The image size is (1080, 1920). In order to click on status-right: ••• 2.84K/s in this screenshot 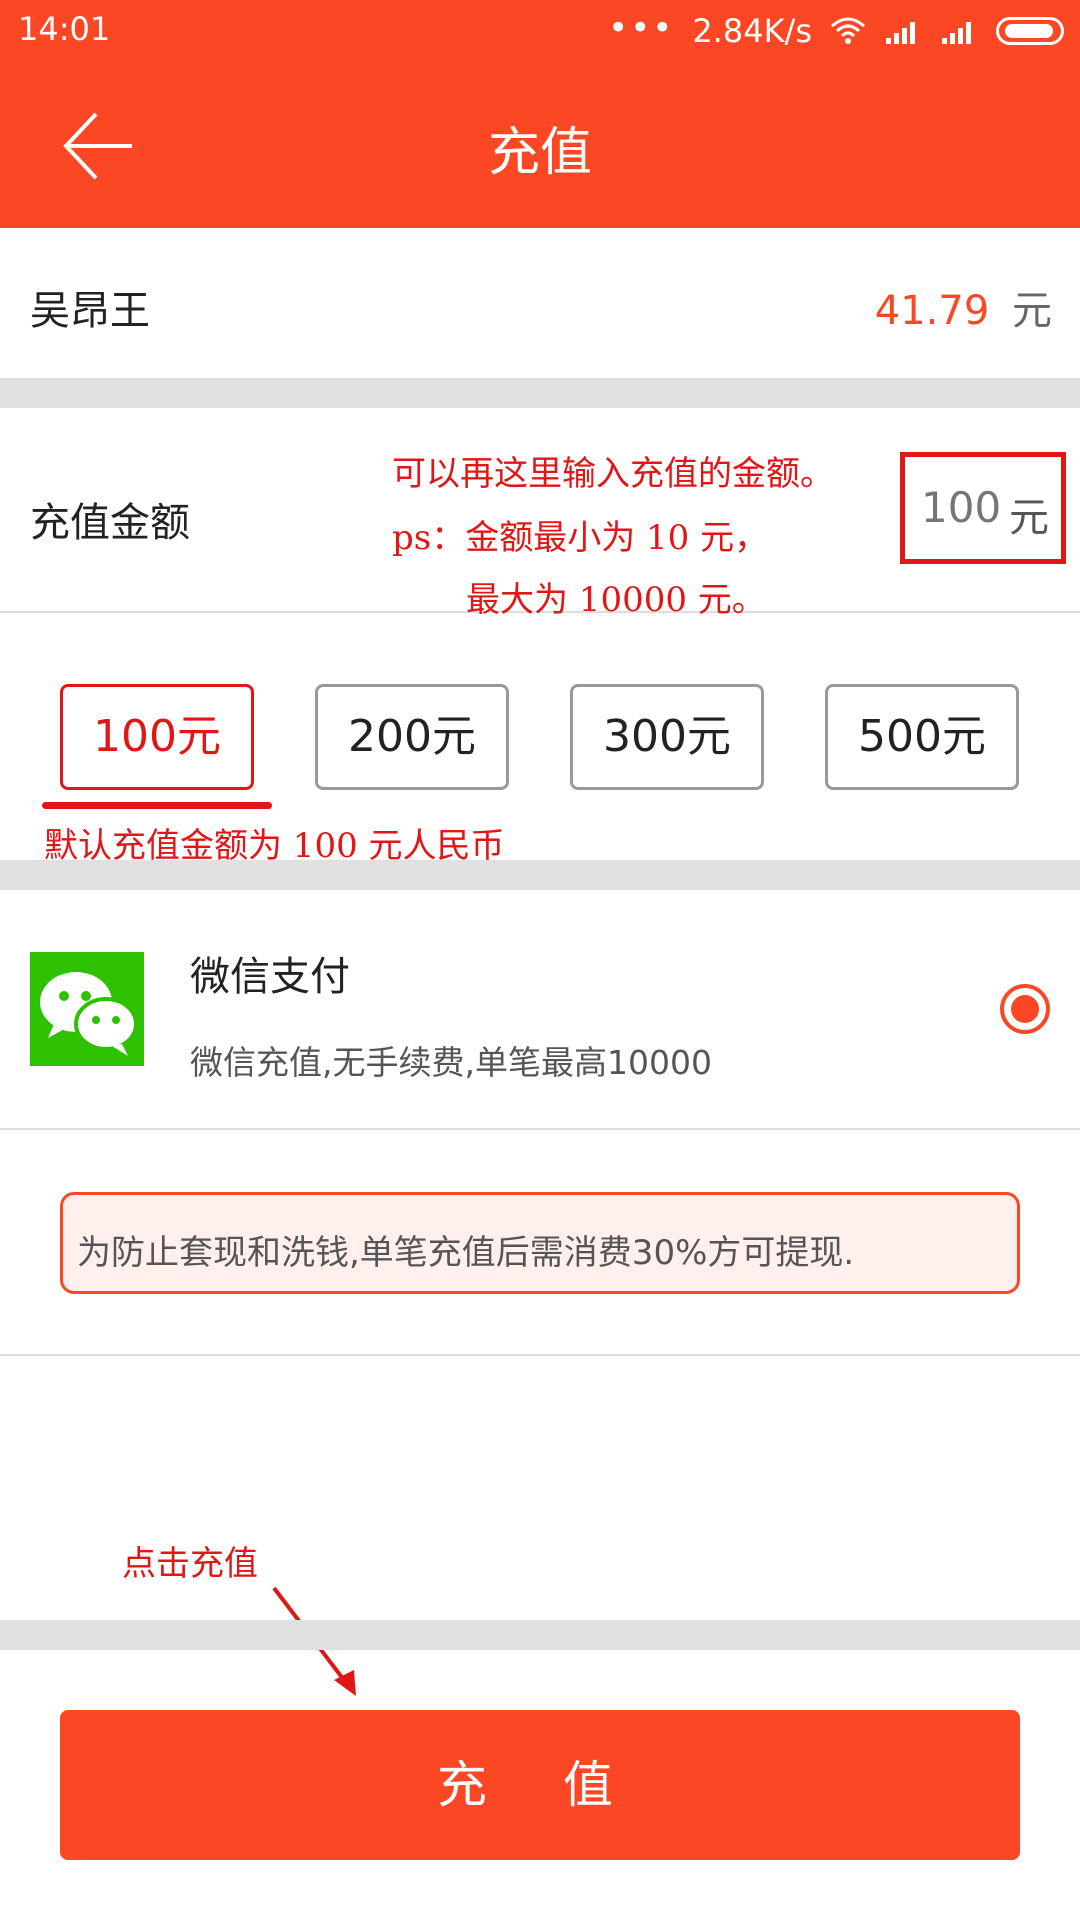, I will do `click(836, 31)`.